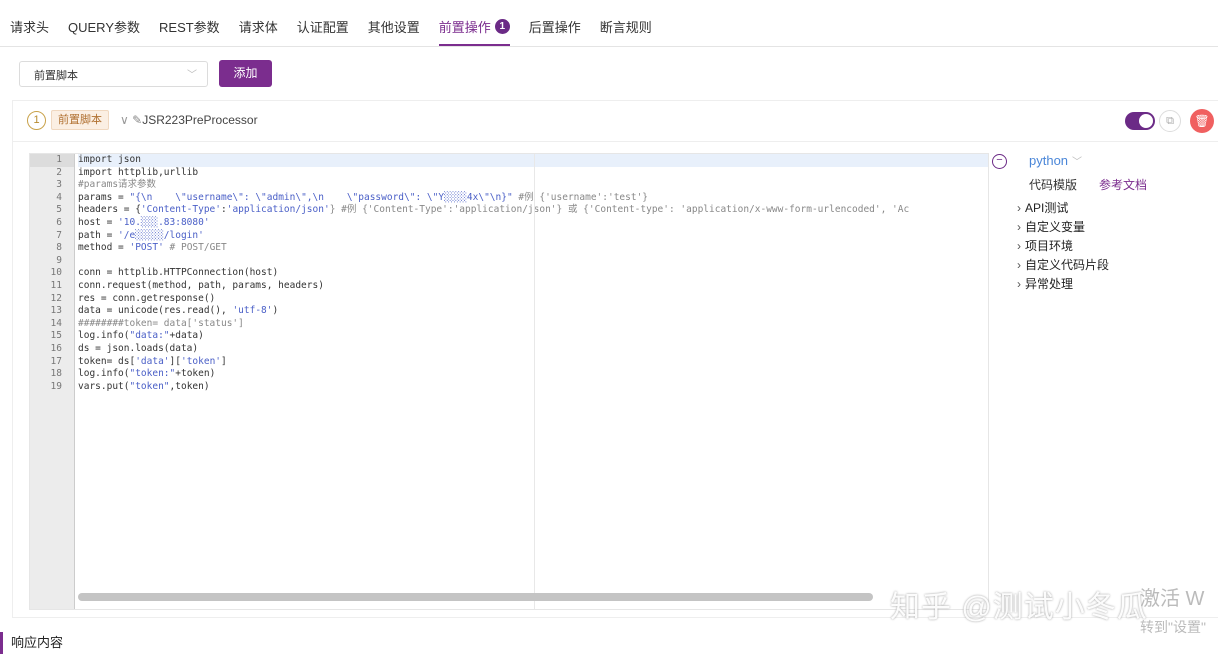 This screenshot has width=1218, height=654. What do you see at coordinates (533, 223) in the screenshot?
I see `code-line: host = '10.░░░.83:8080'` at bounding box center [533, 223].